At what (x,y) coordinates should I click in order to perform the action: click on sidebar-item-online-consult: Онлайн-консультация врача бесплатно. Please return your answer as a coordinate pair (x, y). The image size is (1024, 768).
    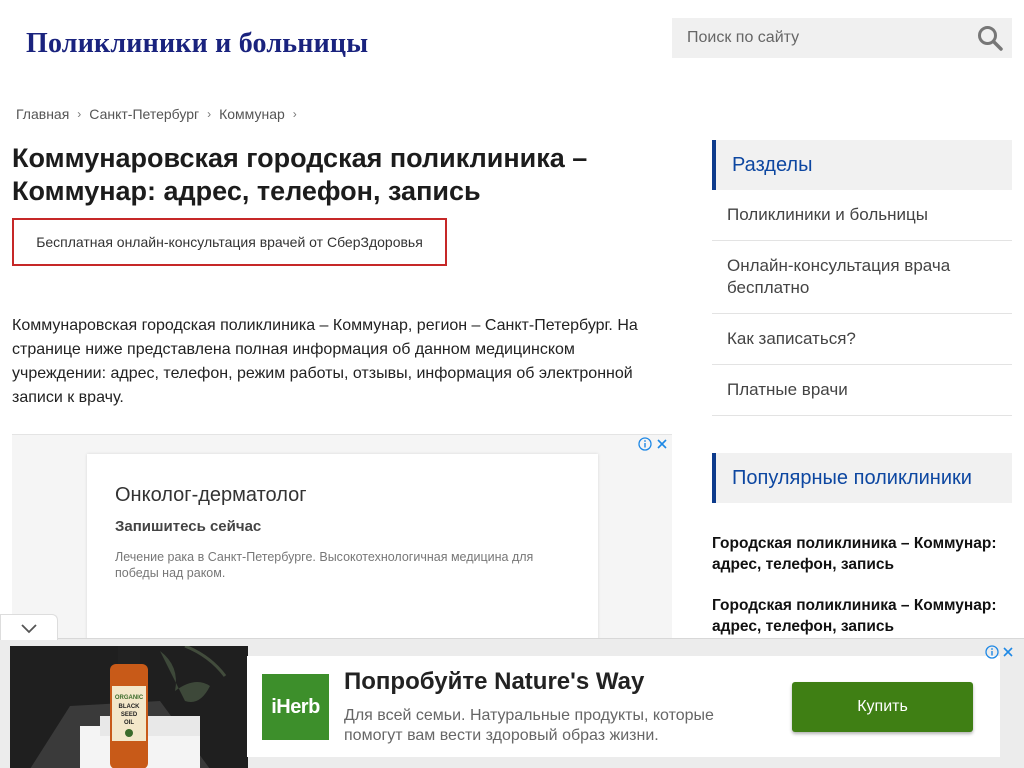
    Looking at the image, I should click on (862, 277).